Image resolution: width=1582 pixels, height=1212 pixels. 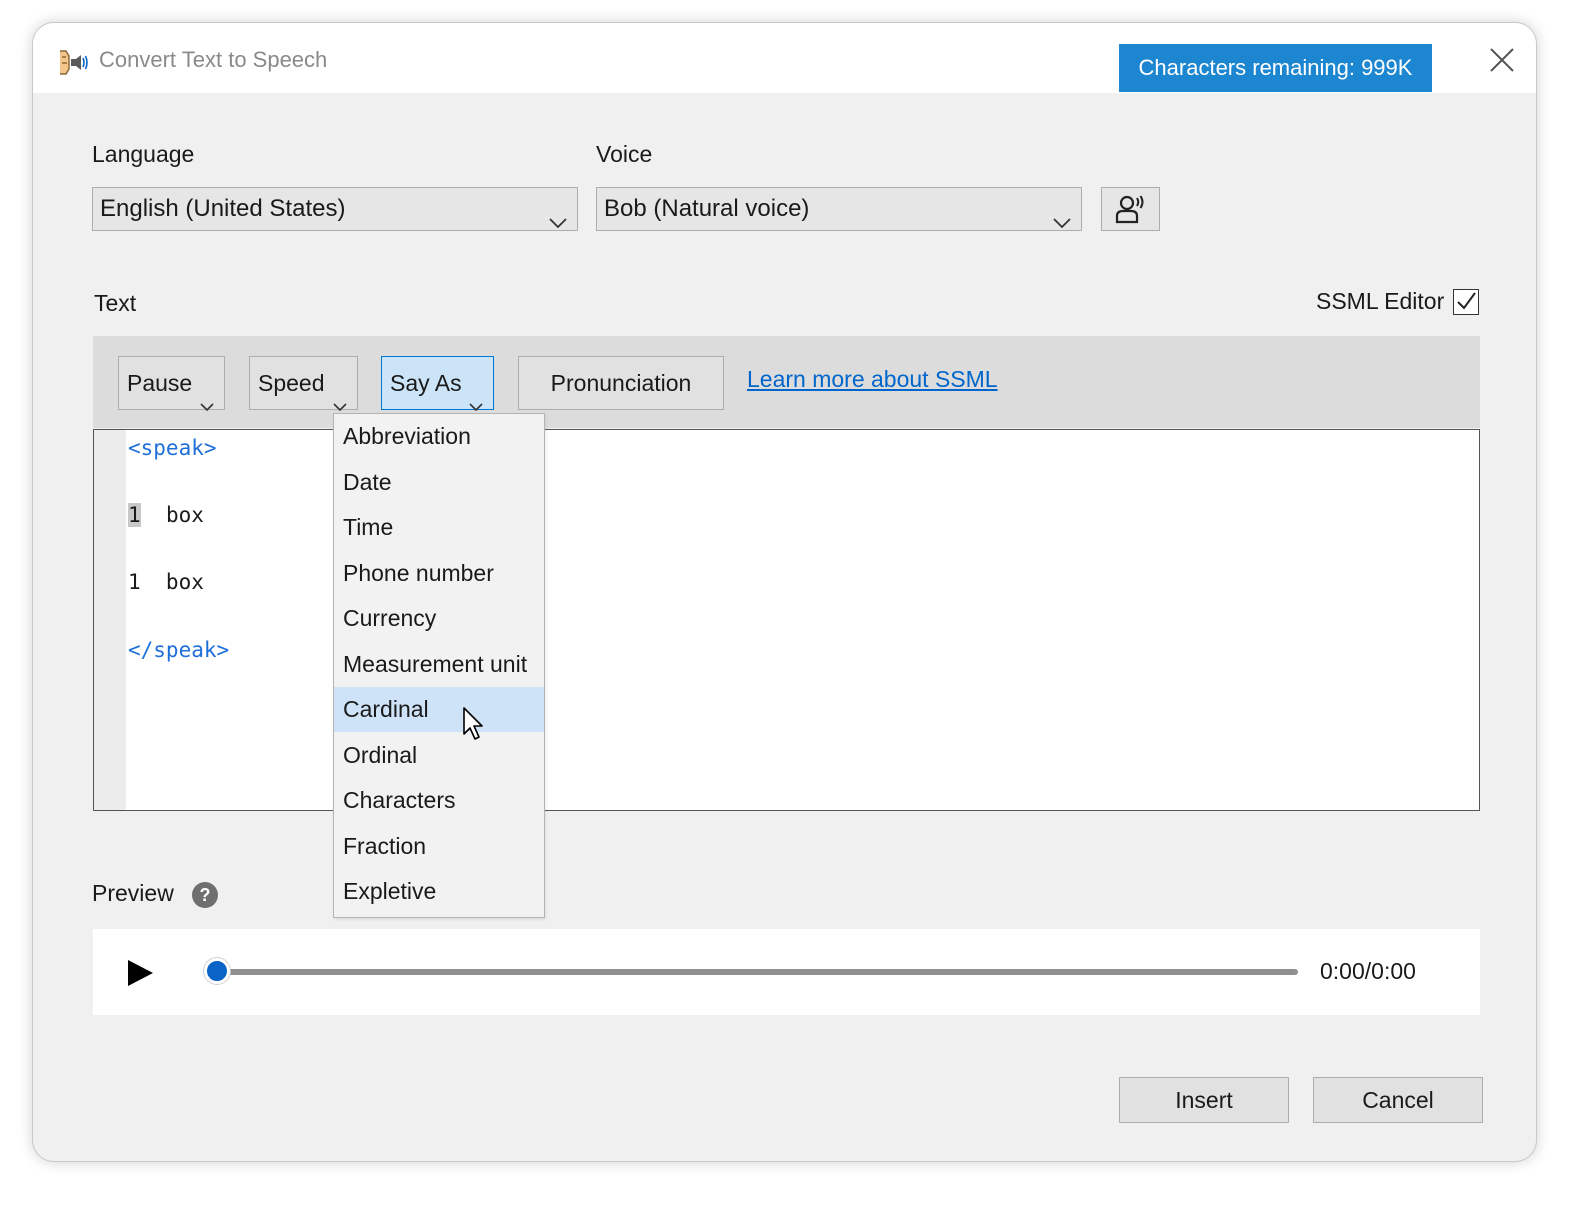 I want to click on window-title: Convert Text to Speech, so click(x=213, y=59).